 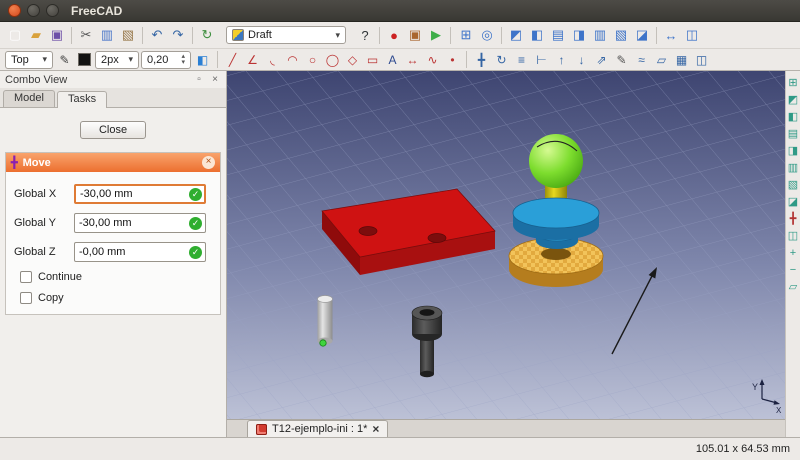 What do you see at coordinates (178, 35) in the screenshot?
I see `redo-icon: ↷` at bounding box center [178, 35].